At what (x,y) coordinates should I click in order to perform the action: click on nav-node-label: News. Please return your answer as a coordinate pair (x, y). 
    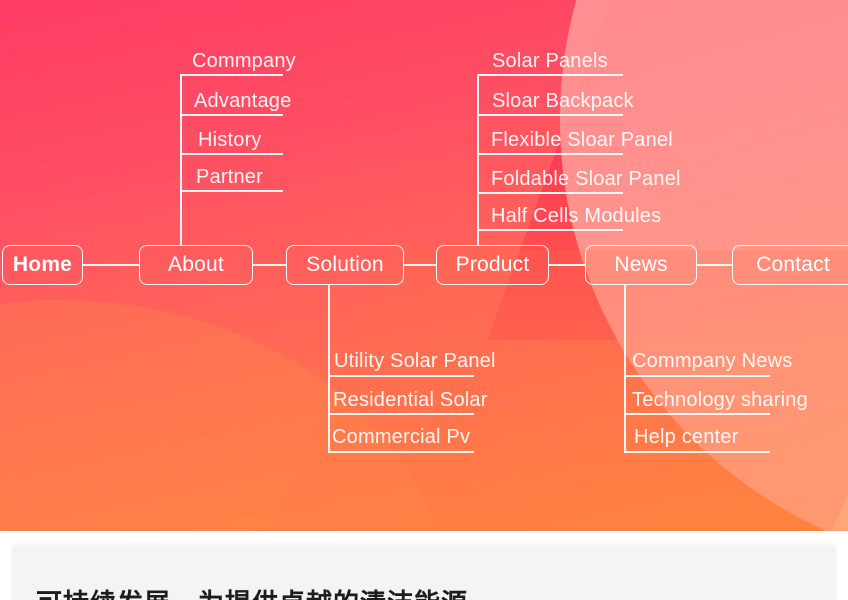
    Looking at the image, I should click on (641, 264).